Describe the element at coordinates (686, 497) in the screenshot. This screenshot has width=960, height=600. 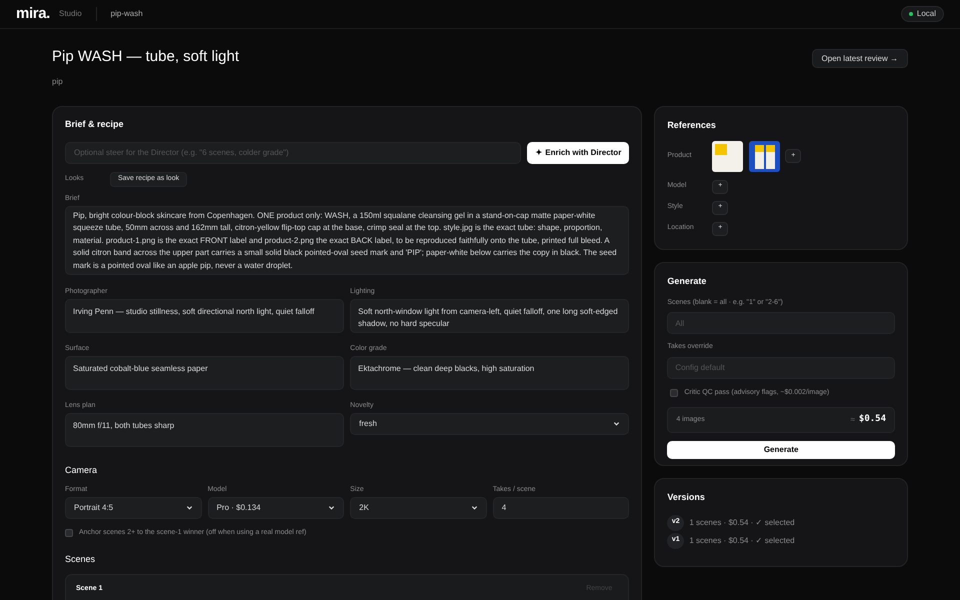
I see `section-title: Versions` at that location.